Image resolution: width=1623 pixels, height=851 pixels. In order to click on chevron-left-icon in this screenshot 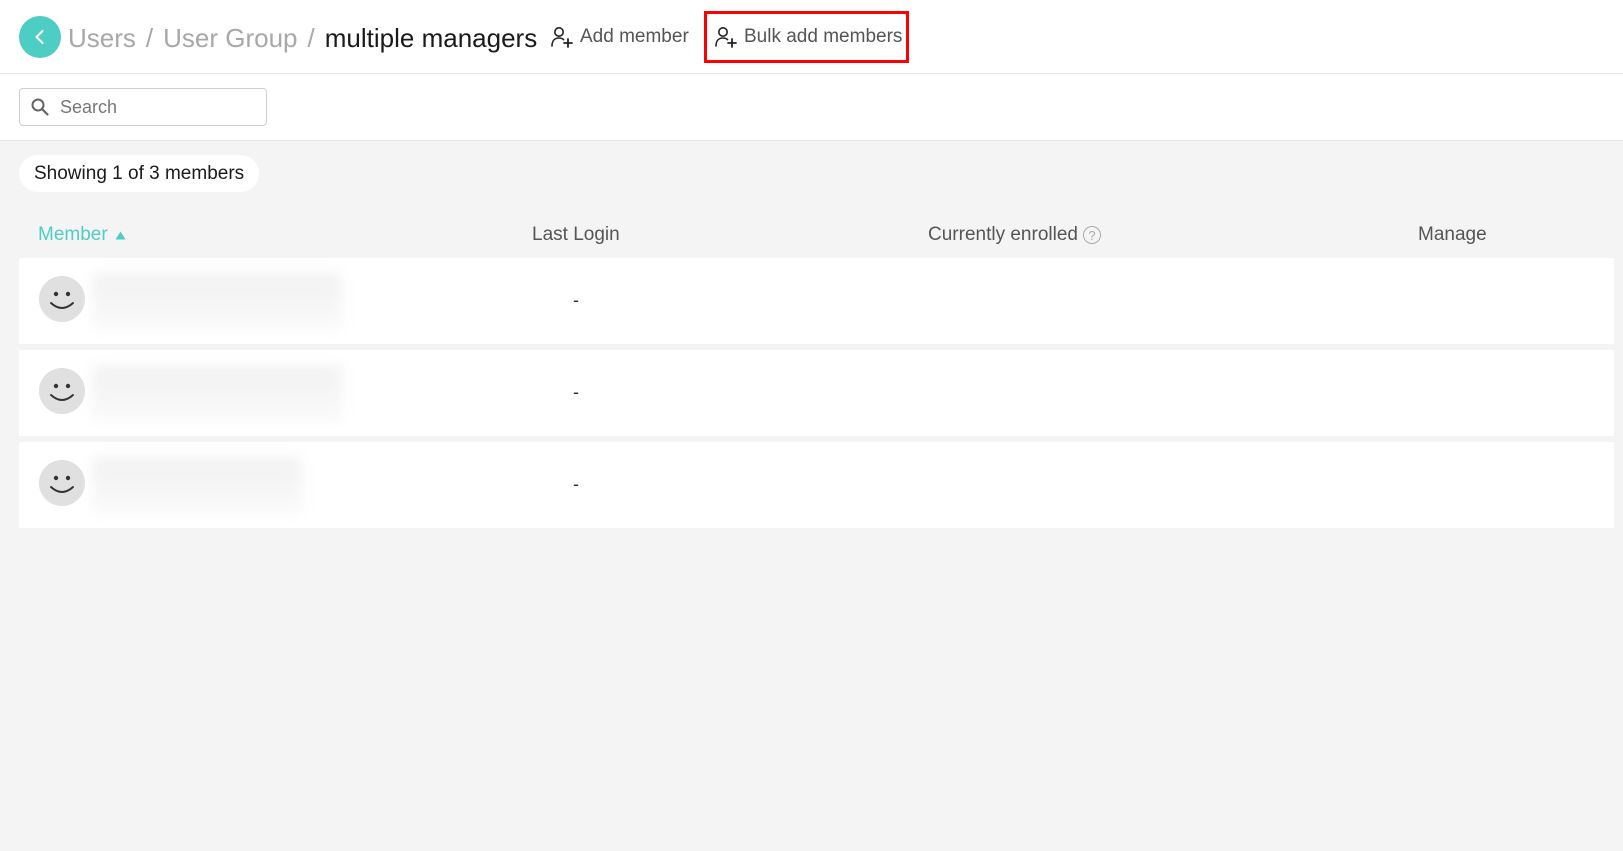, I will do `click(39, 37)`.